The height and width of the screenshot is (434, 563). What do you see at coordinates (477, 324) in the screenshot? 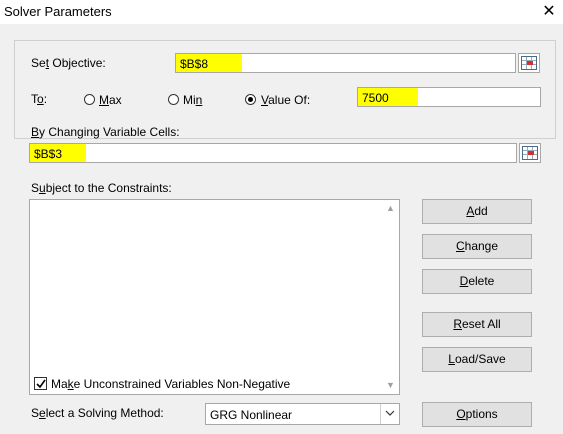
I see `reset-all-button: Reset All` at bounding box center [477, 324].